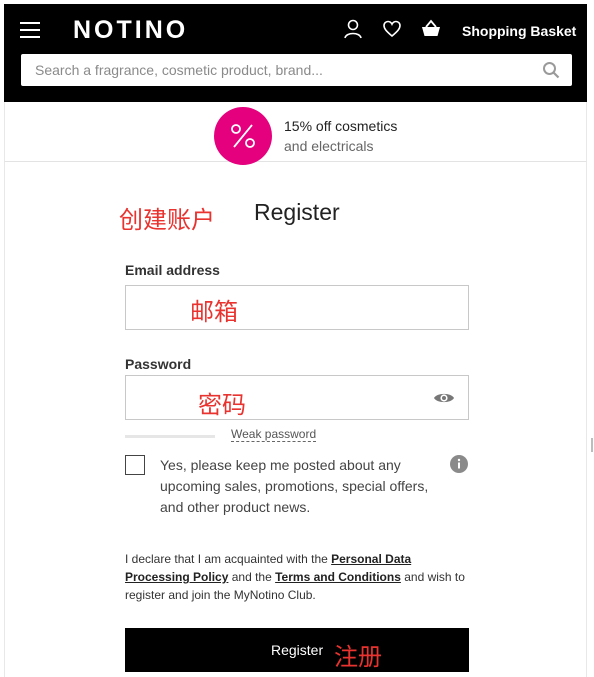  I want to click on search-bar, so click(296, 70).